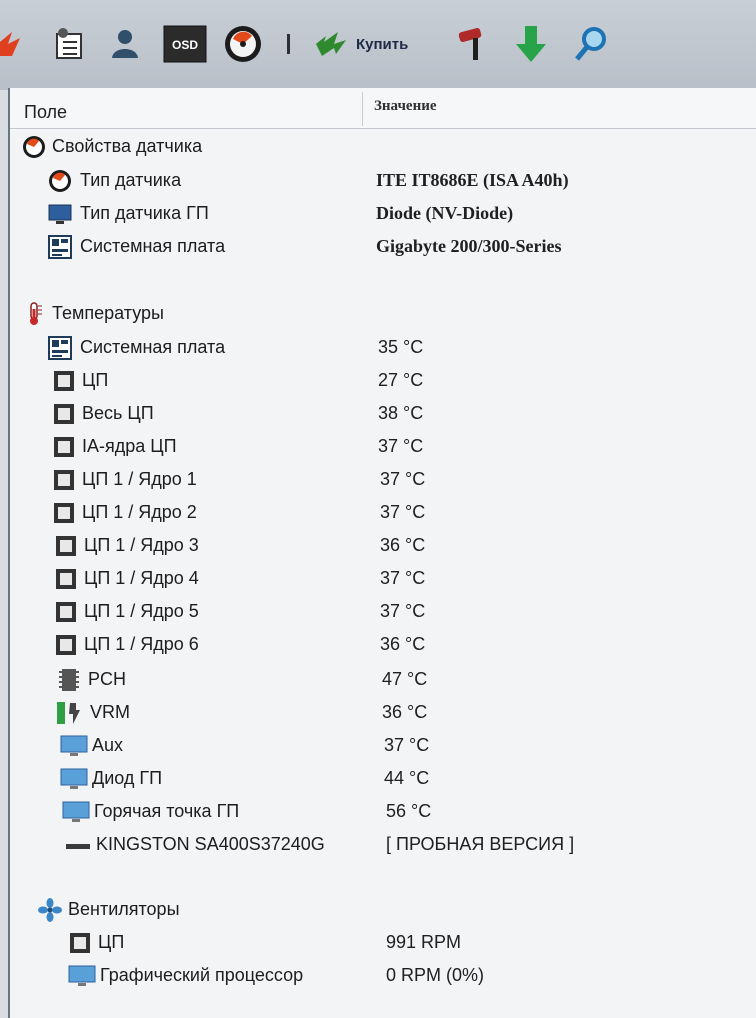 This screenshot has width=756, height=1018. What do you see at coordinates (407, 778) in the screenshot?
I see `row-value: 44 °C` at bounding box center [407, 778].